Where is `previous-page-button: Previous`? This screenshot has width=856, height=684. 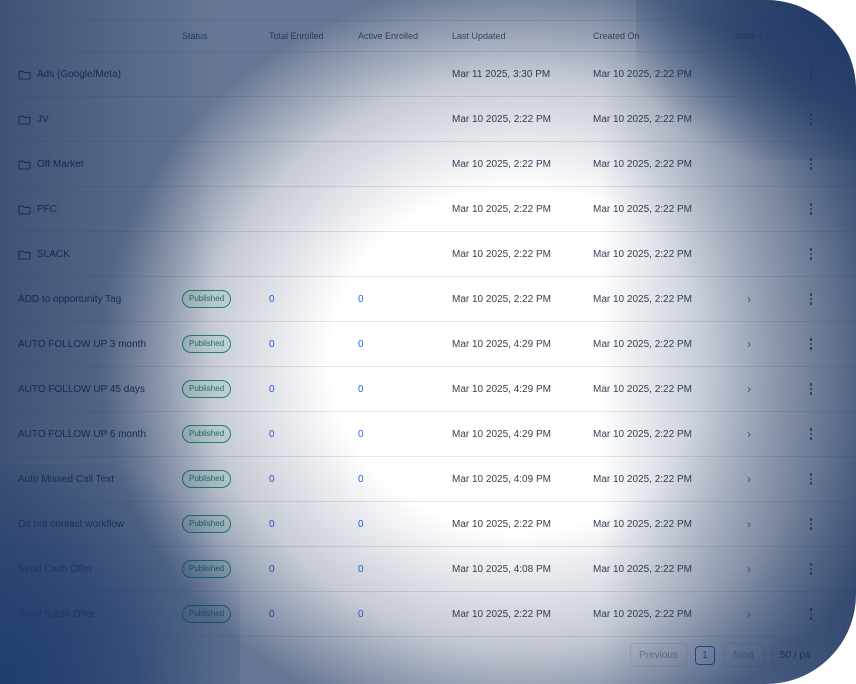
previous-page-button: Previous is located at coordinates (658, 655).